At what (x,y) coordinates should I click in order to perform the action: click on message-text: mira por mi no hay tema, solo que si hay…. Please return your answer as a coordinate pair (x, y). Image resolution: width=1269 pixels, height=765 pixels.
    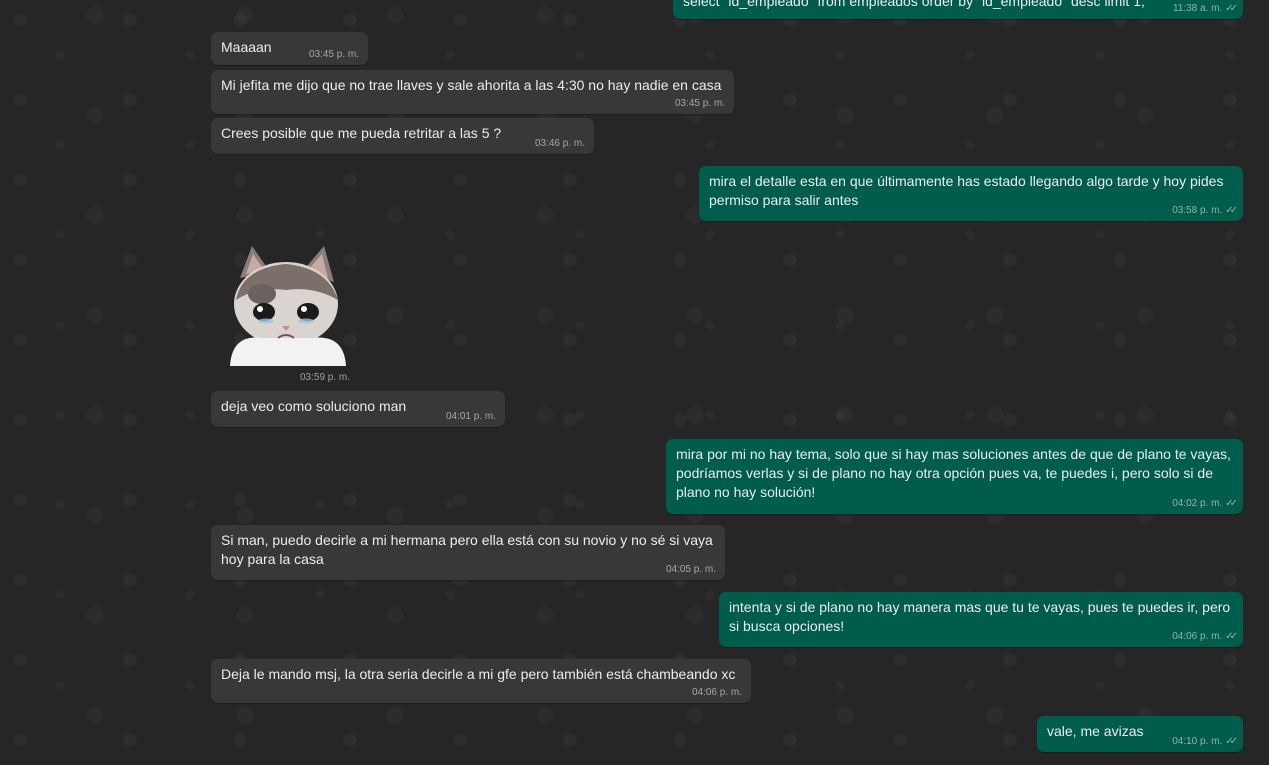
    Looking at the image, I should click on (953, 473).